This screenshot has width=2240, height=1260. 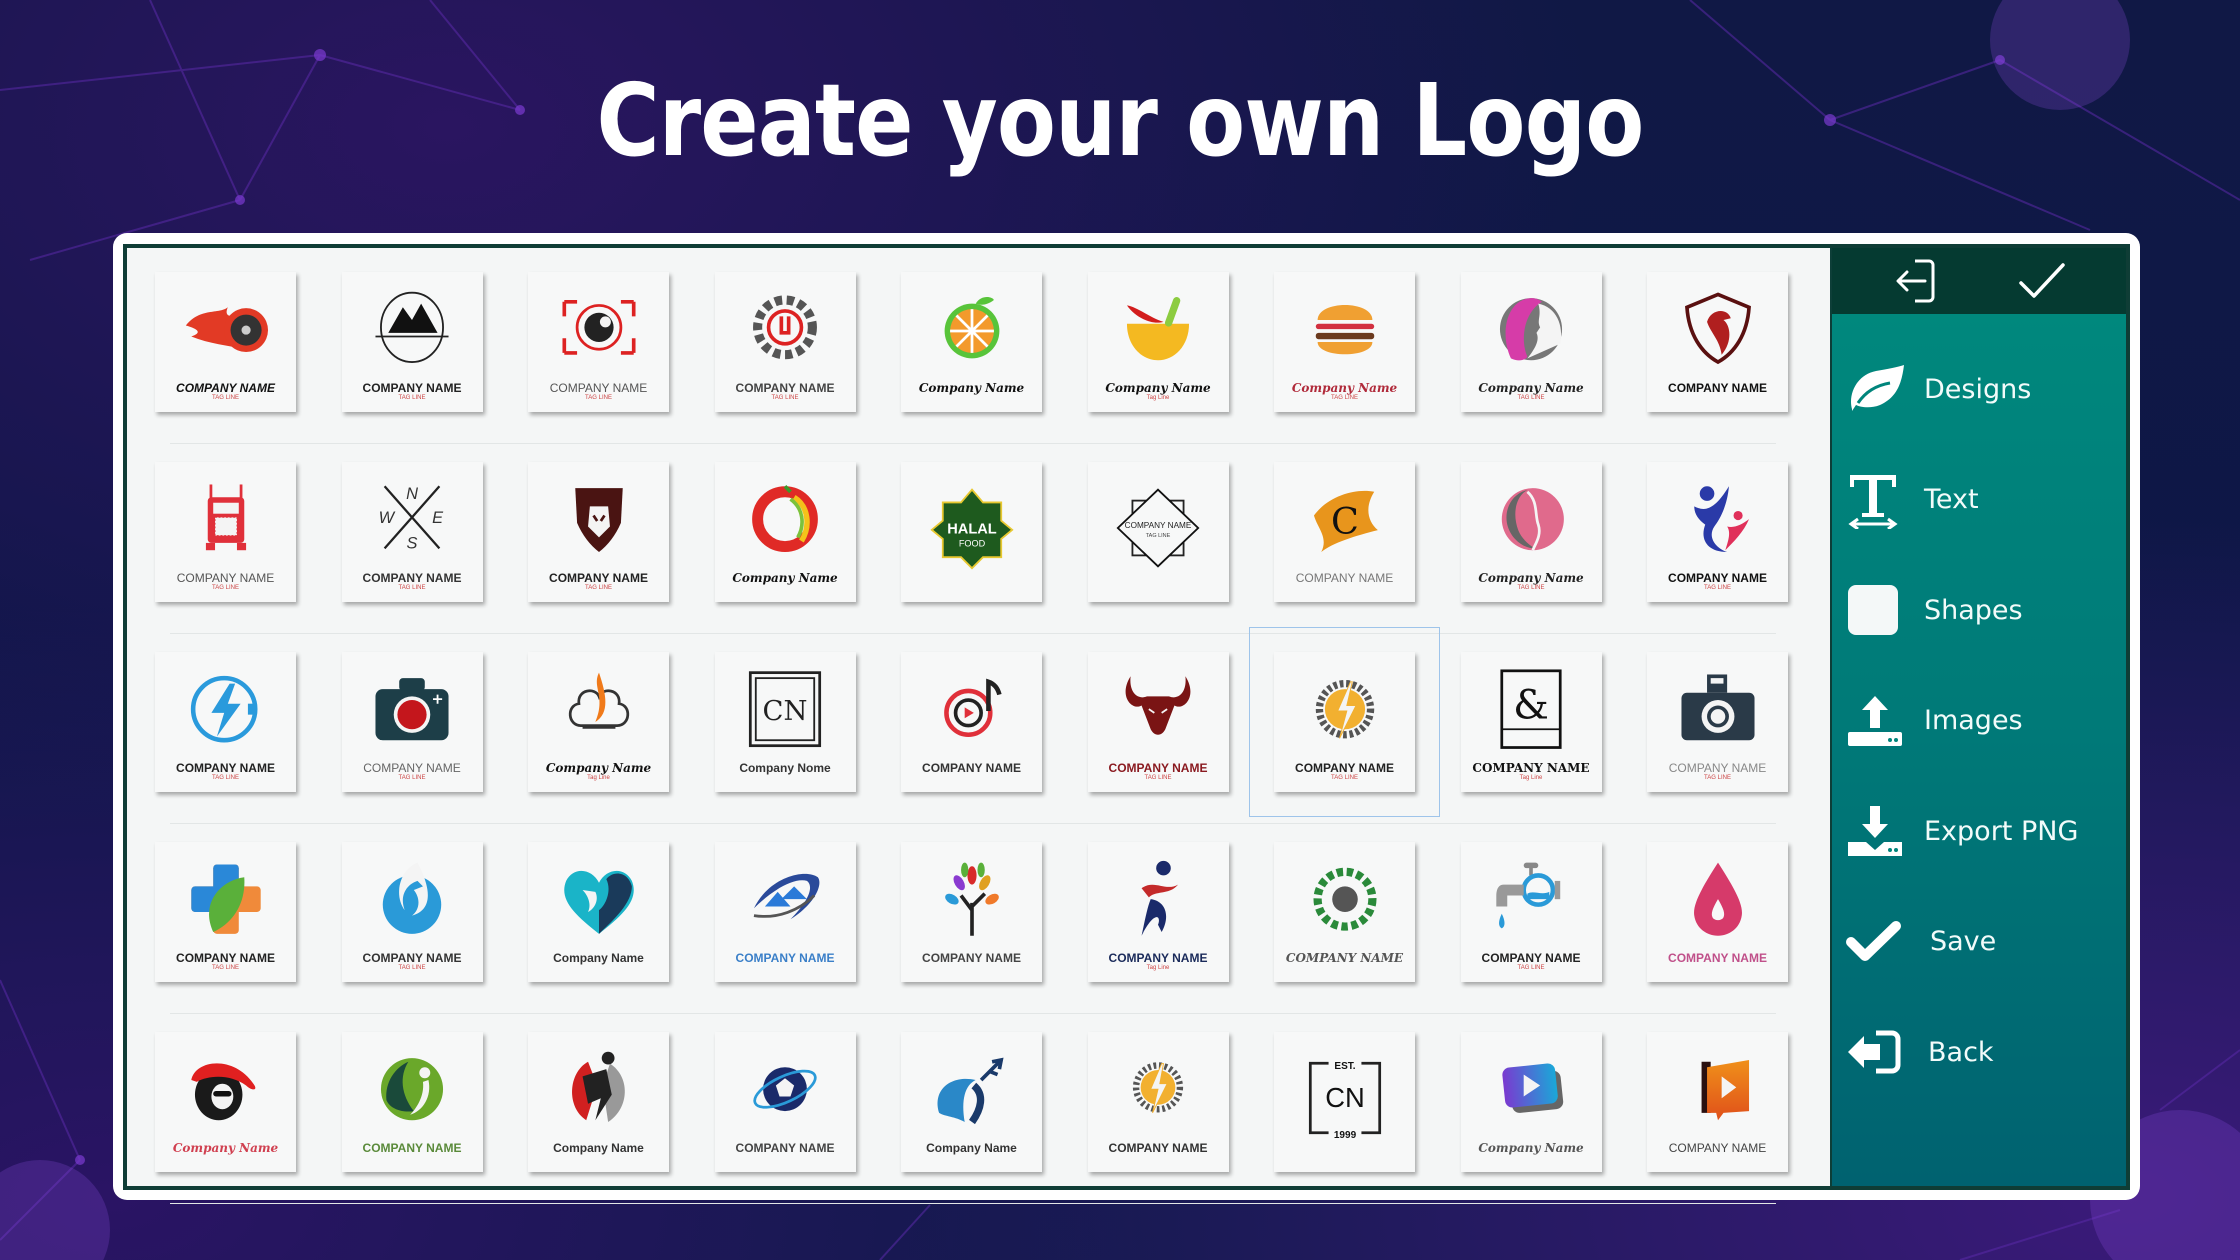 What do you see at coordinates (1717, 1102) in the screenshot?
I see `logo-template-orange-play-book: COMPANY NAME` at bounding box center [1717, 1102].